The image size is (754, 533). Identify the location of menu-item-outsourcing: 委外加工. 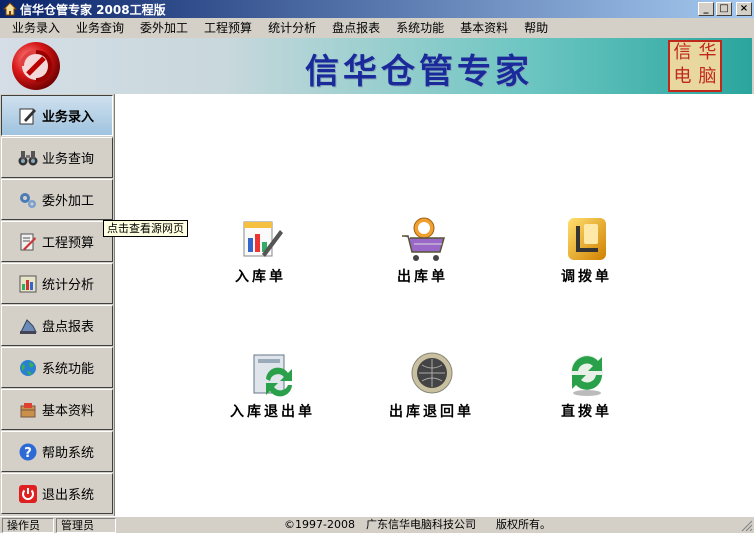
(164, 28).